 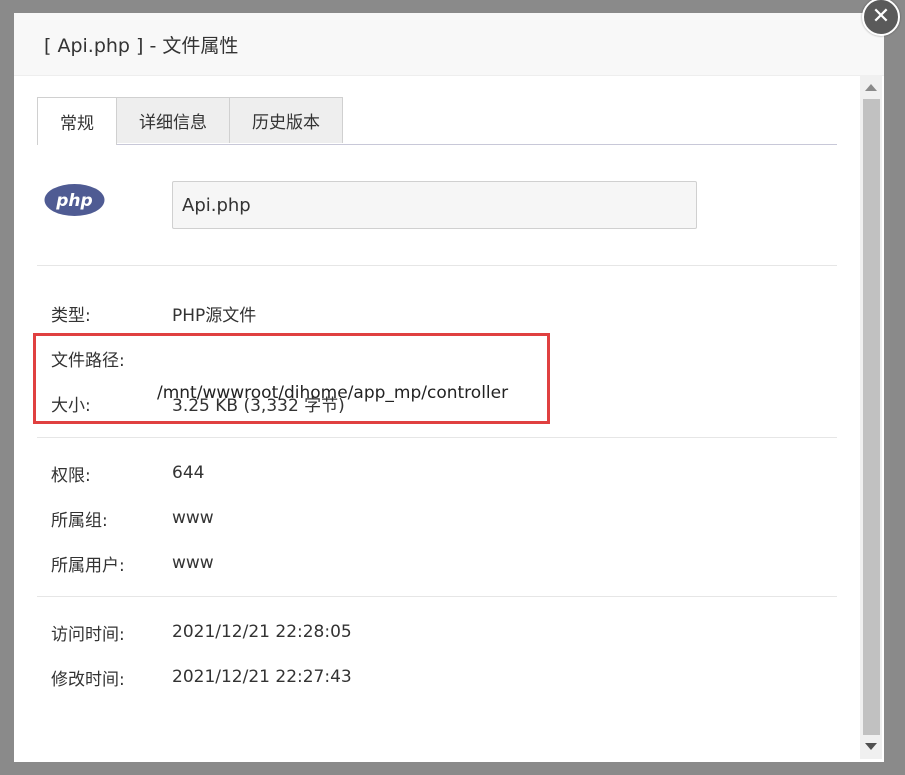 I want to click on tab-general: 常规, so click(x=77, y=121).